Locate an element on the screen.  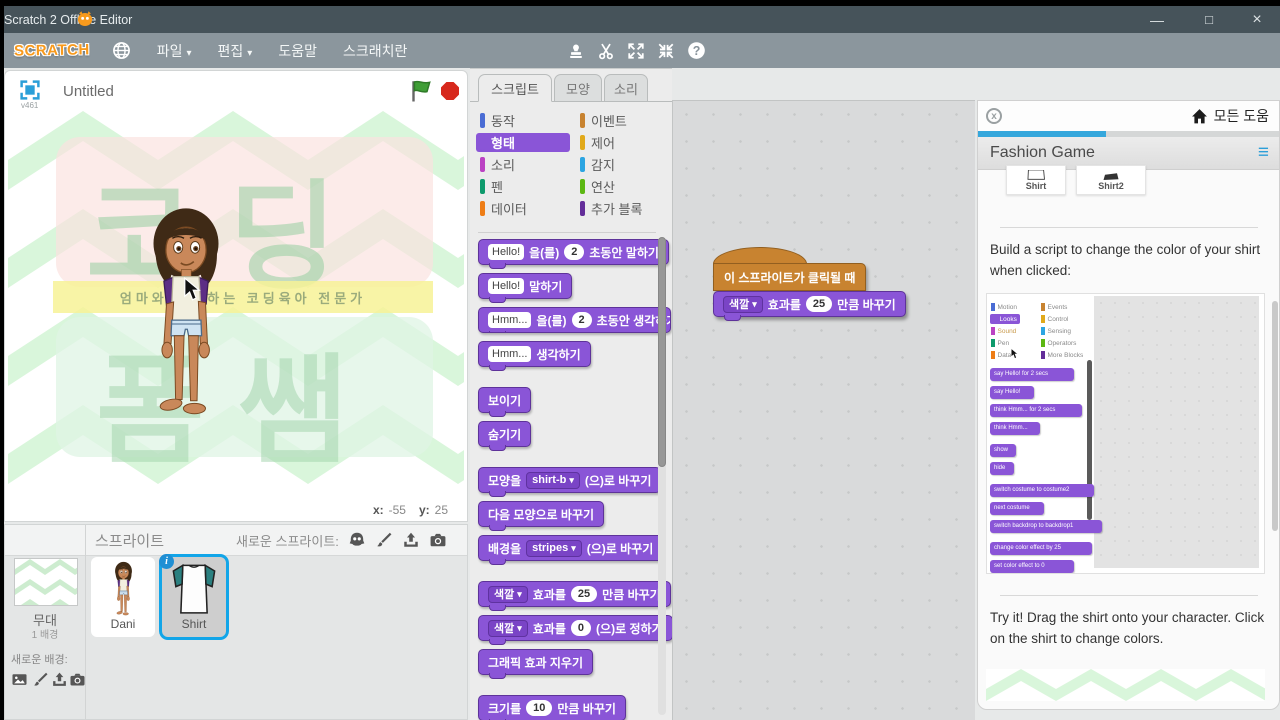
fullscreen-icon is located at coordinates (30, 90).